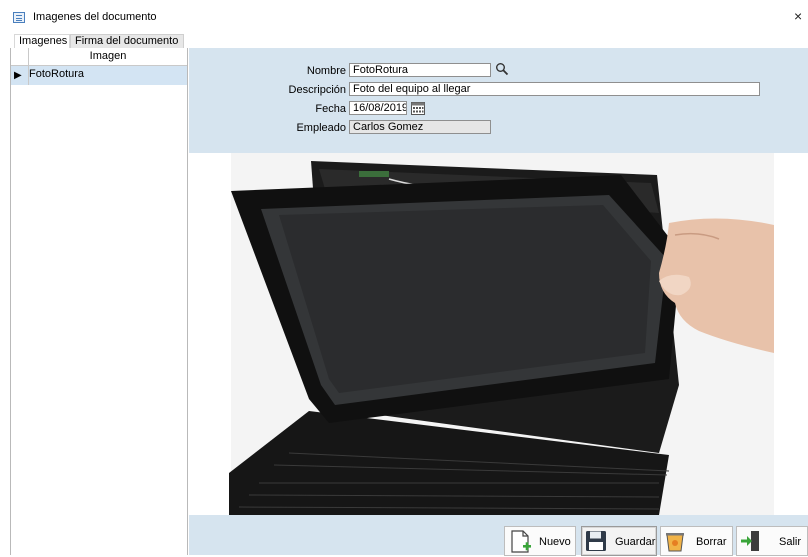 The image size is (808, 557). I want to click on row-indicator-icon: ▶, so click(18, 75).